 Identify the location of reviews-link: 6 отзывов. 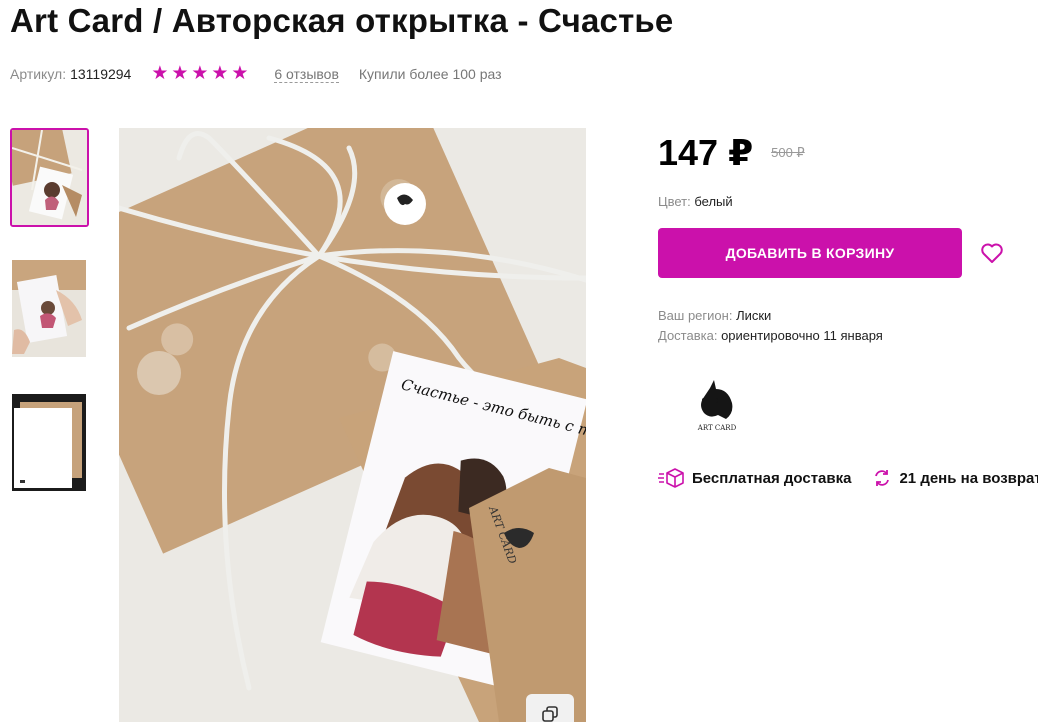
(306, 74).